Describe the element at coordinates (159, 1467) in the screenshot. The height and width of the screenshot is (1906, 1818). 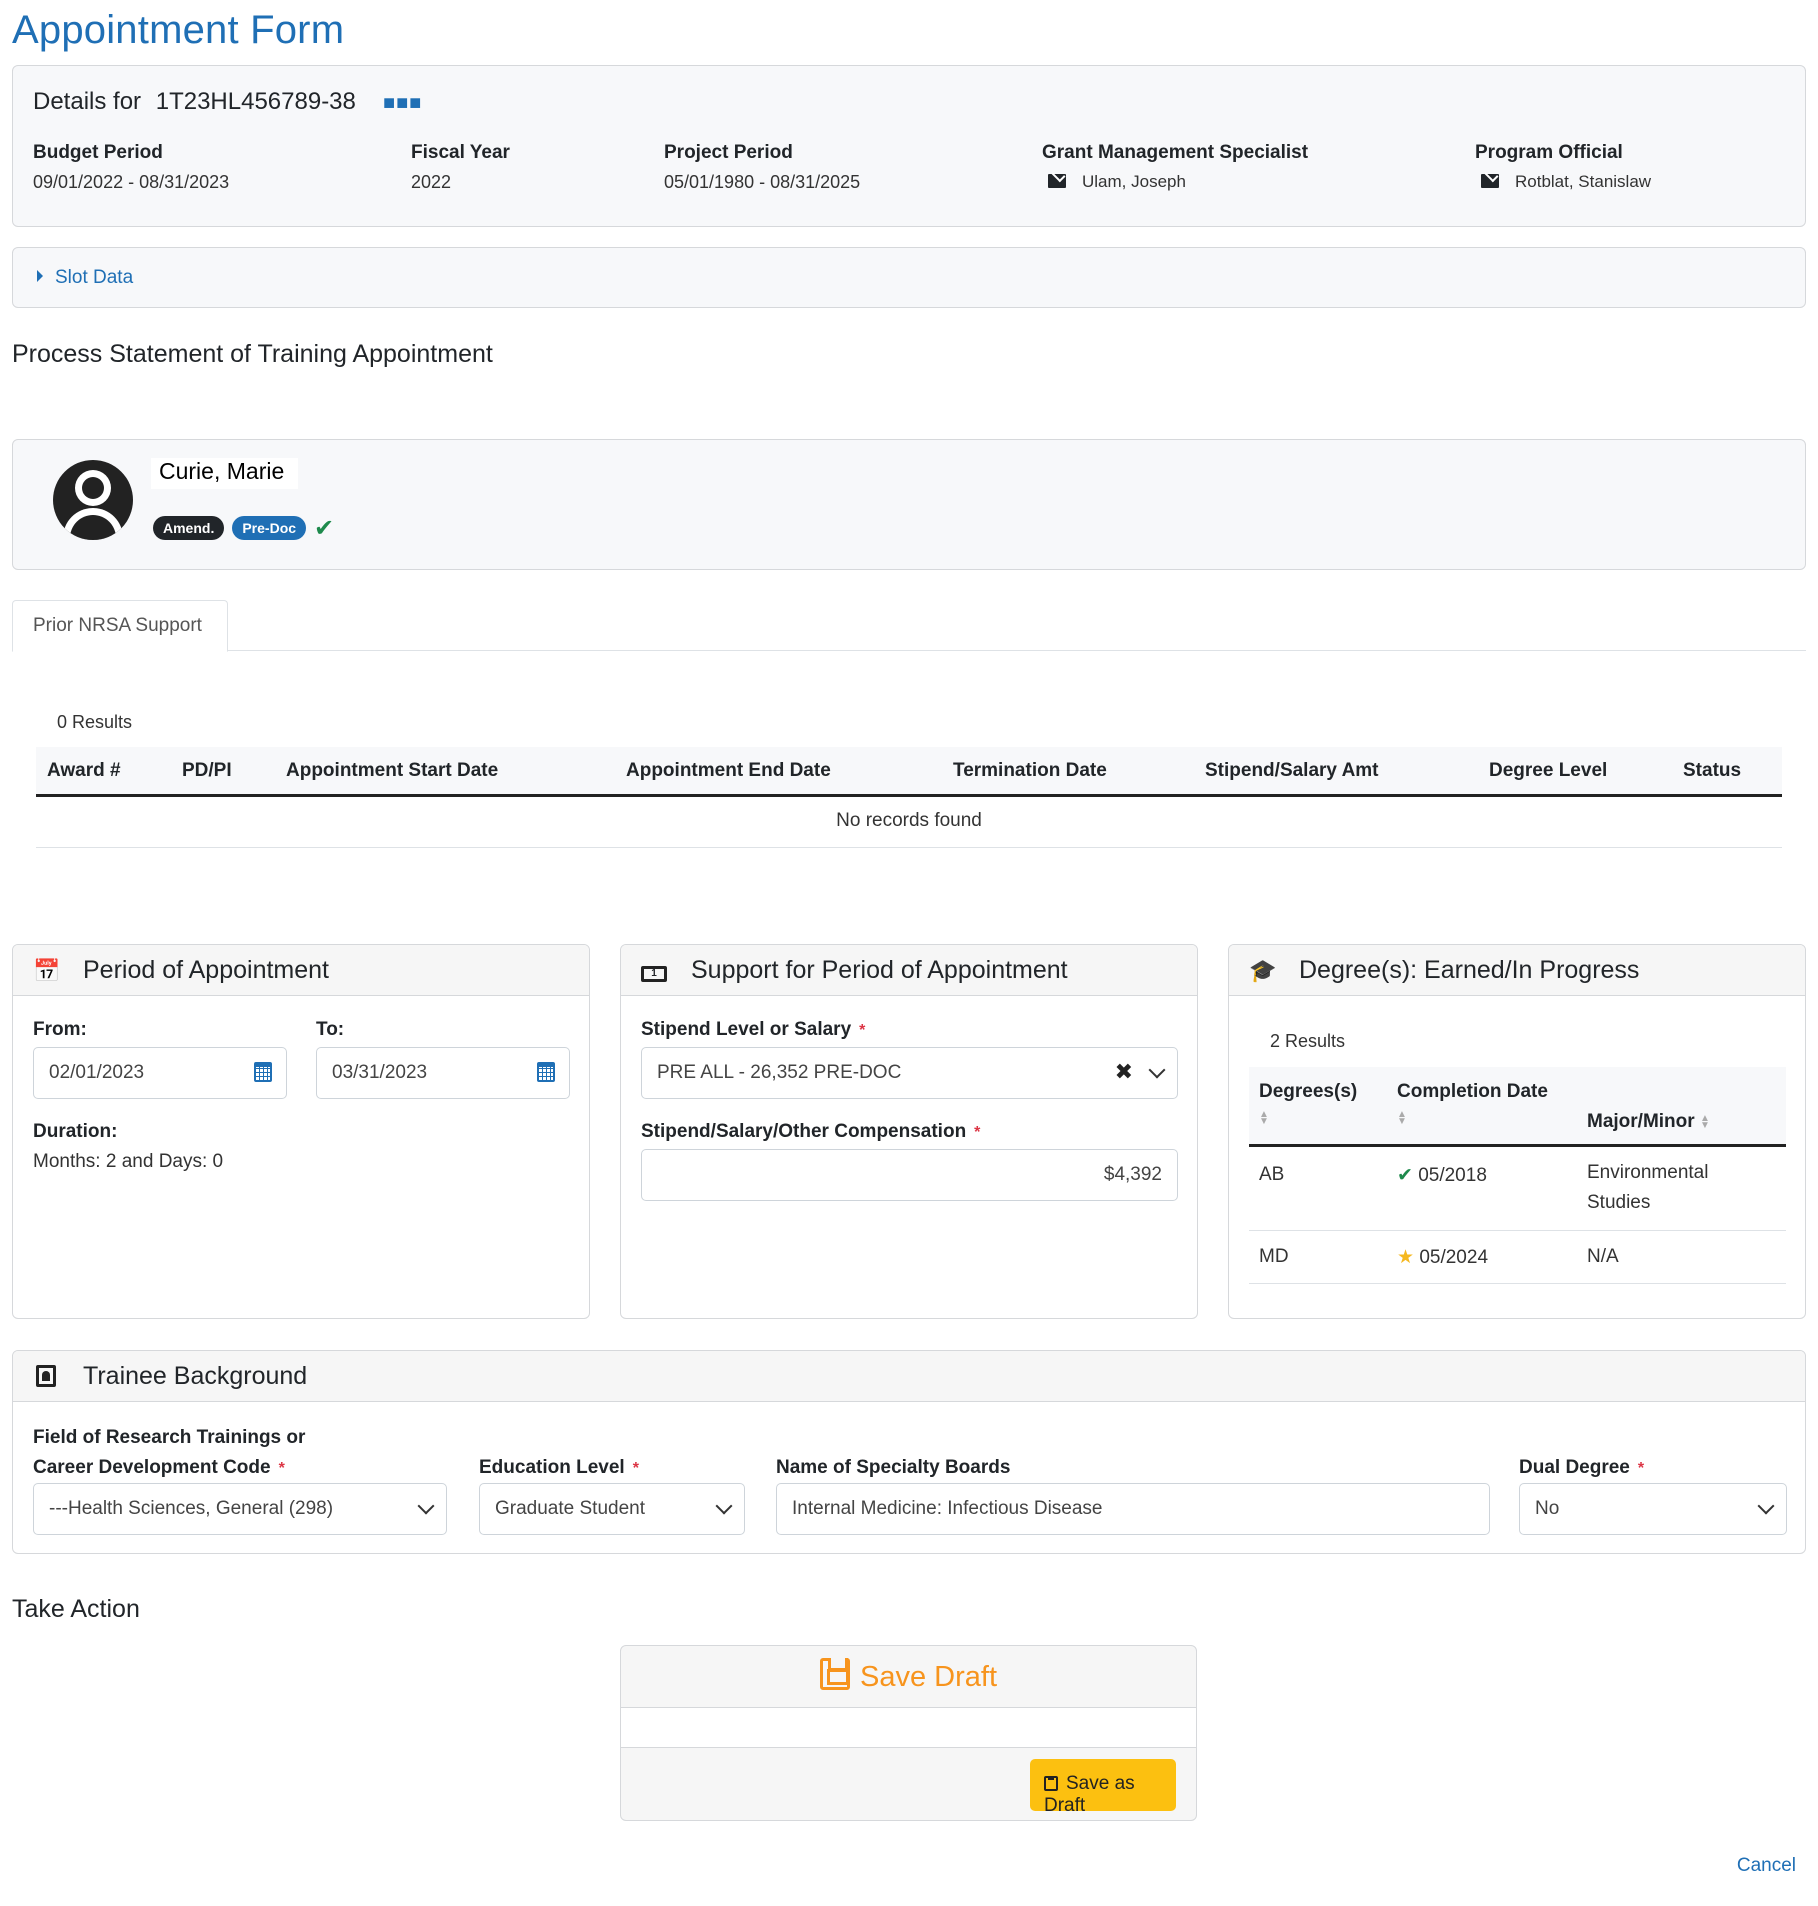
I see `field-label-line2: Career Development Code *` at that location.